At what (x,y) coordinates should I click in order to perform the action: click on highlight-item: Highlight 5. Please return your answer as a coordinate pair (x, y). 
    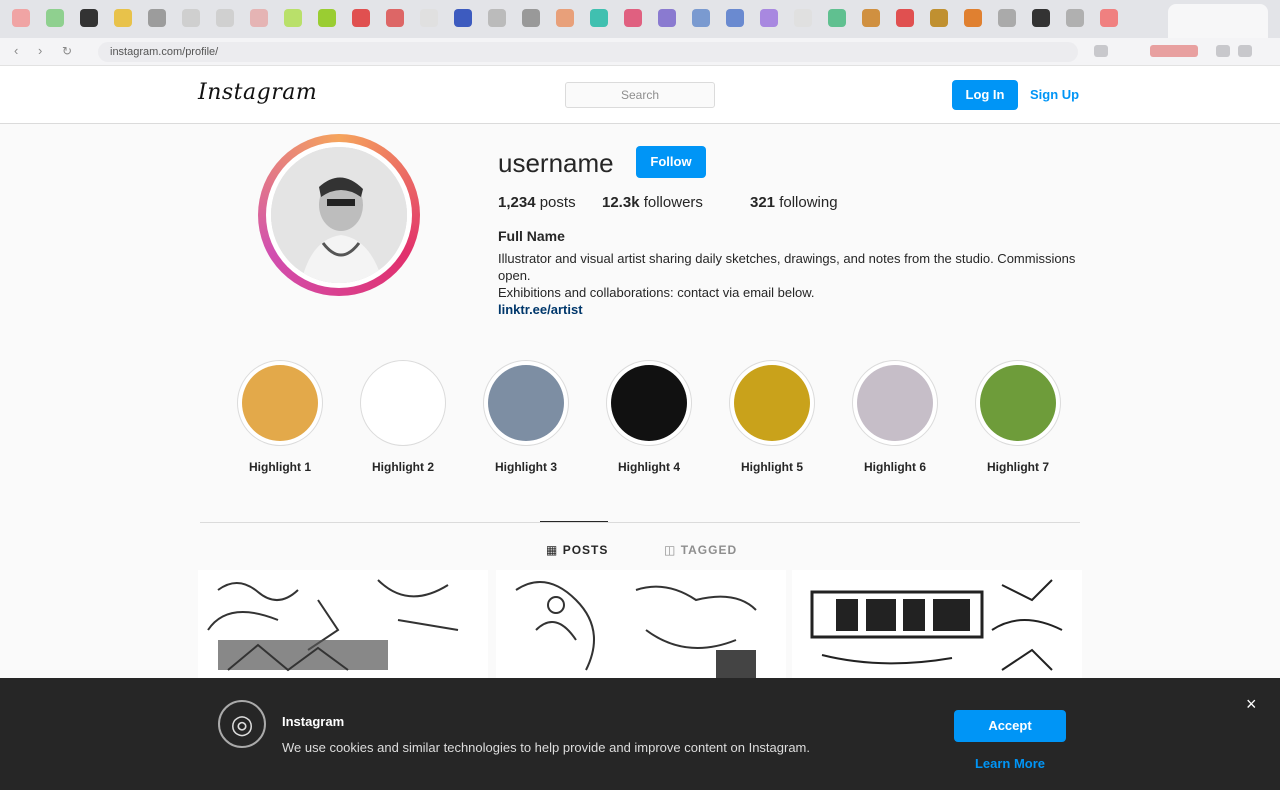
    Looking at the image, I should click on (772, 417).